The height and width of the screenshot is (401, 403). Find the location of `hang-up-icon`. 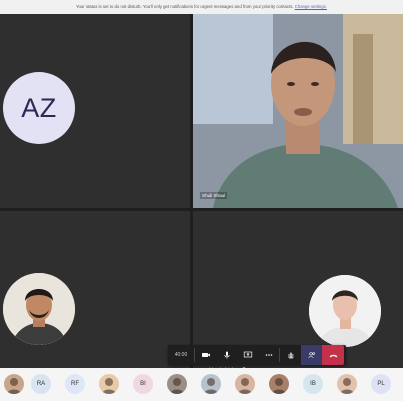

hang-up-icon is located at coordinates (333, 355).